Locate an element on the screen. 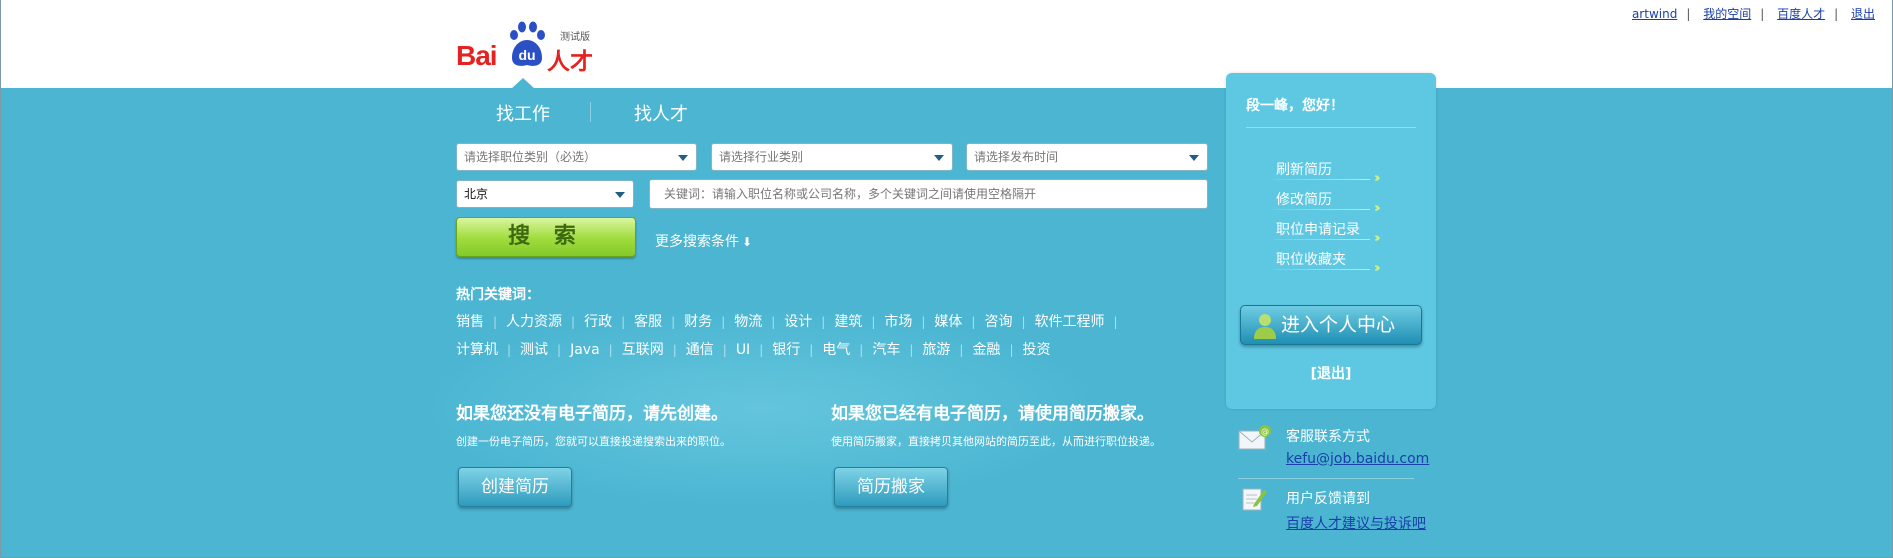 This screenshot has height=558, width=1893. hot-keyword-link: 物流 is located at coordinates (748, 322).